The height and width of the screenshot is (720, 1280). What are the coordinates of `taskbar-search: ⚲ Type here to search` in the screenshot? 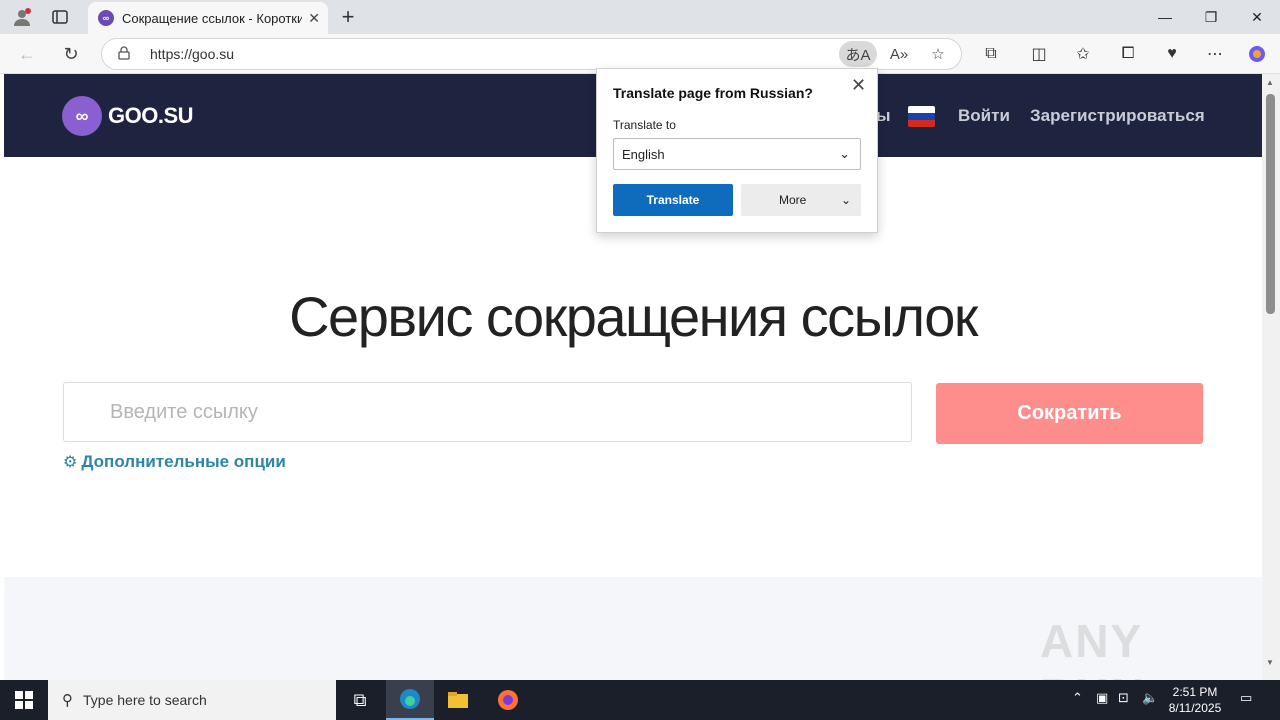 It's located at (192, 700).